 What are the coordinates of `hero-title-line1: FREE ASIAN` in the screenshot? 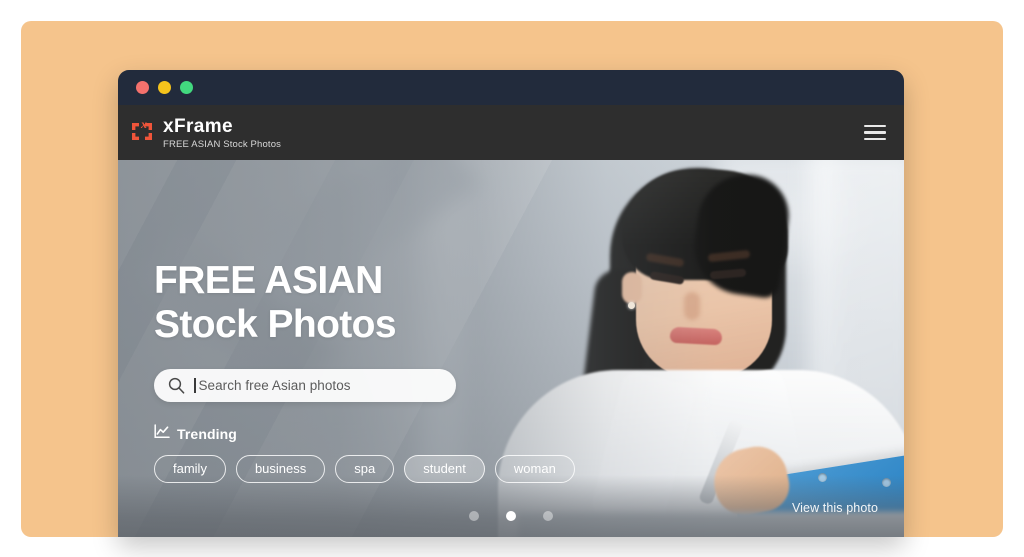 It's located at (268, 280).